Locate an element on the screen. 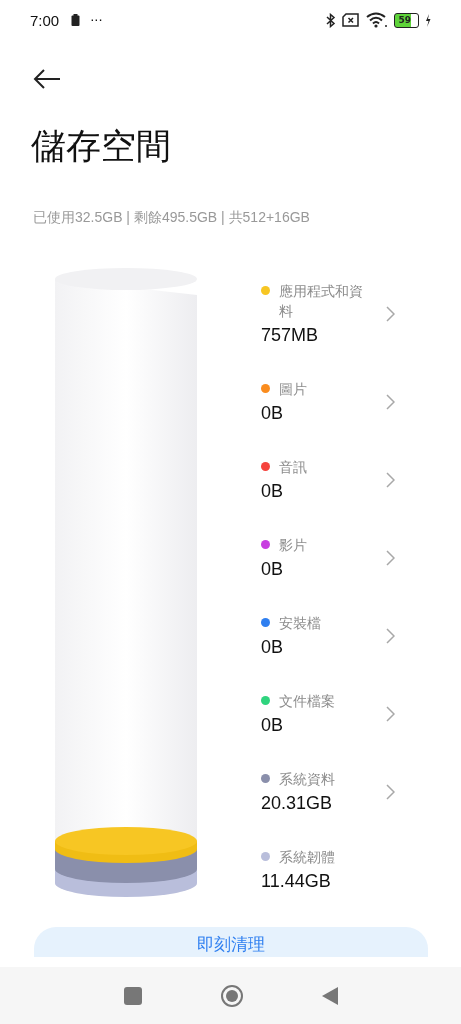  category-label: 音訊 is located at coordinates (293, 467).